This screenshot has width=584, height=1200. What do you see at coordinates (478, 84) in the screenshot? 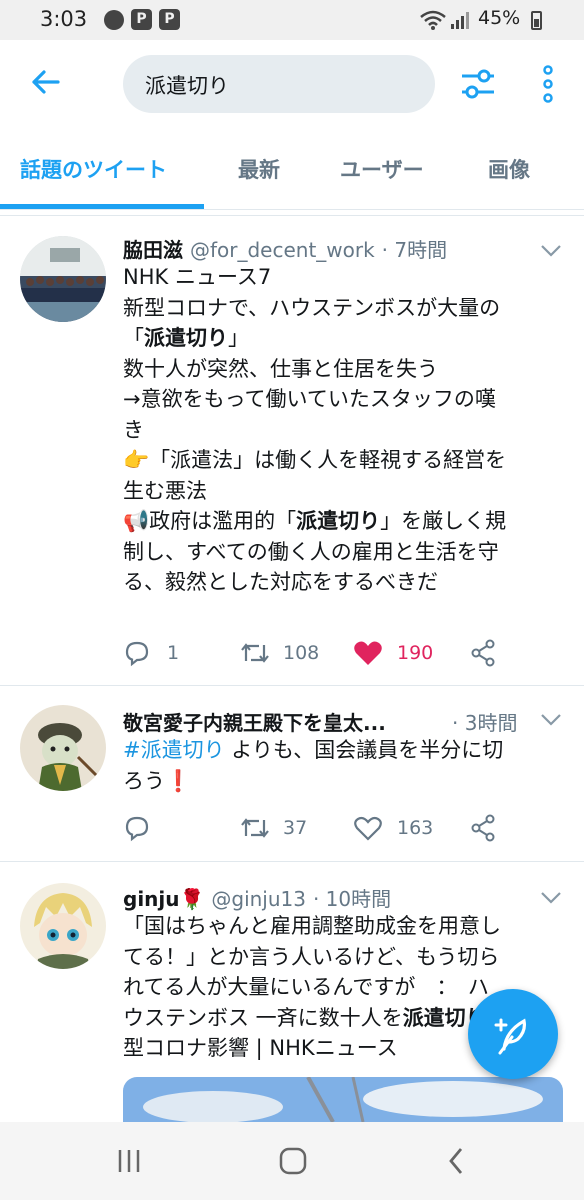
I see `search-filter-icon` at bounding box center [478, 84].